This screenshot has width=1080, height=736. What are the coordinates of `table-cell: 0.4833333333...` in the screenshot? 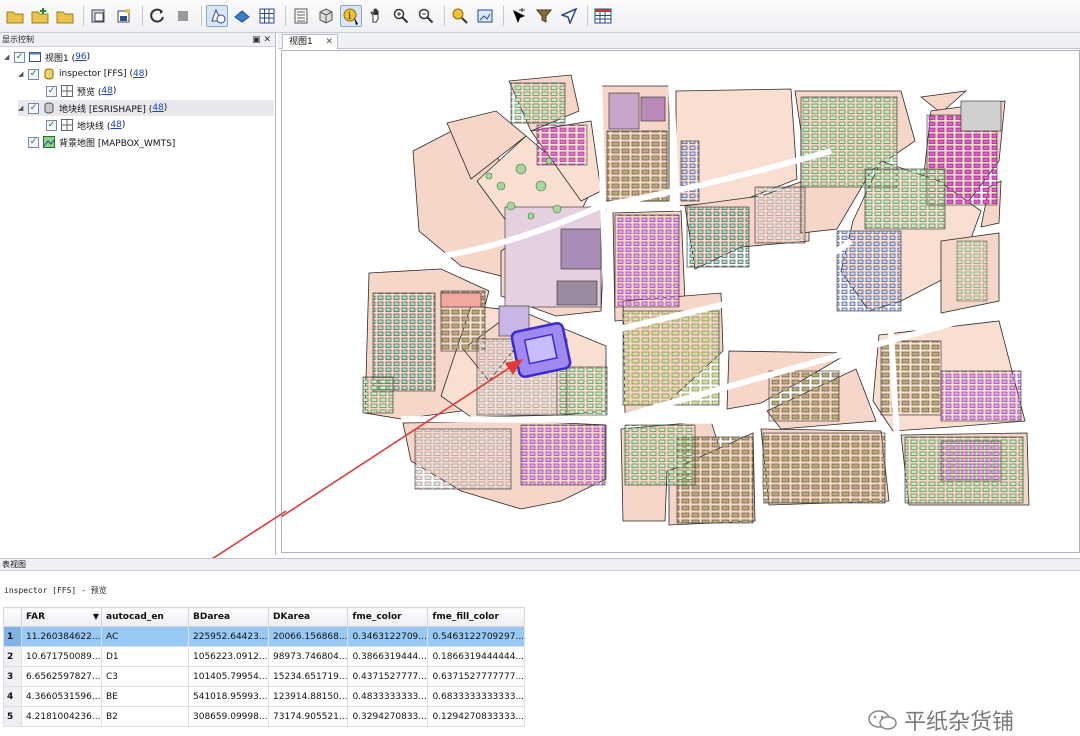 It's located at (388, 696).